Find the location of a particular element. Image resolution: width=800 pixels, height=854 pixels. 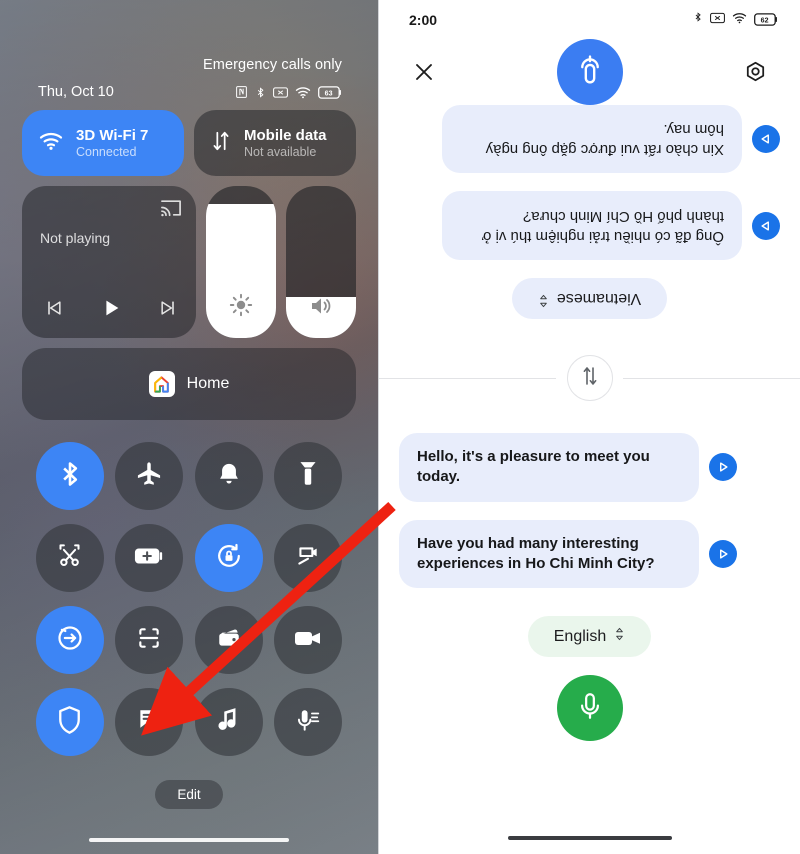

music-note-icon is located at coordinates (229, 722).